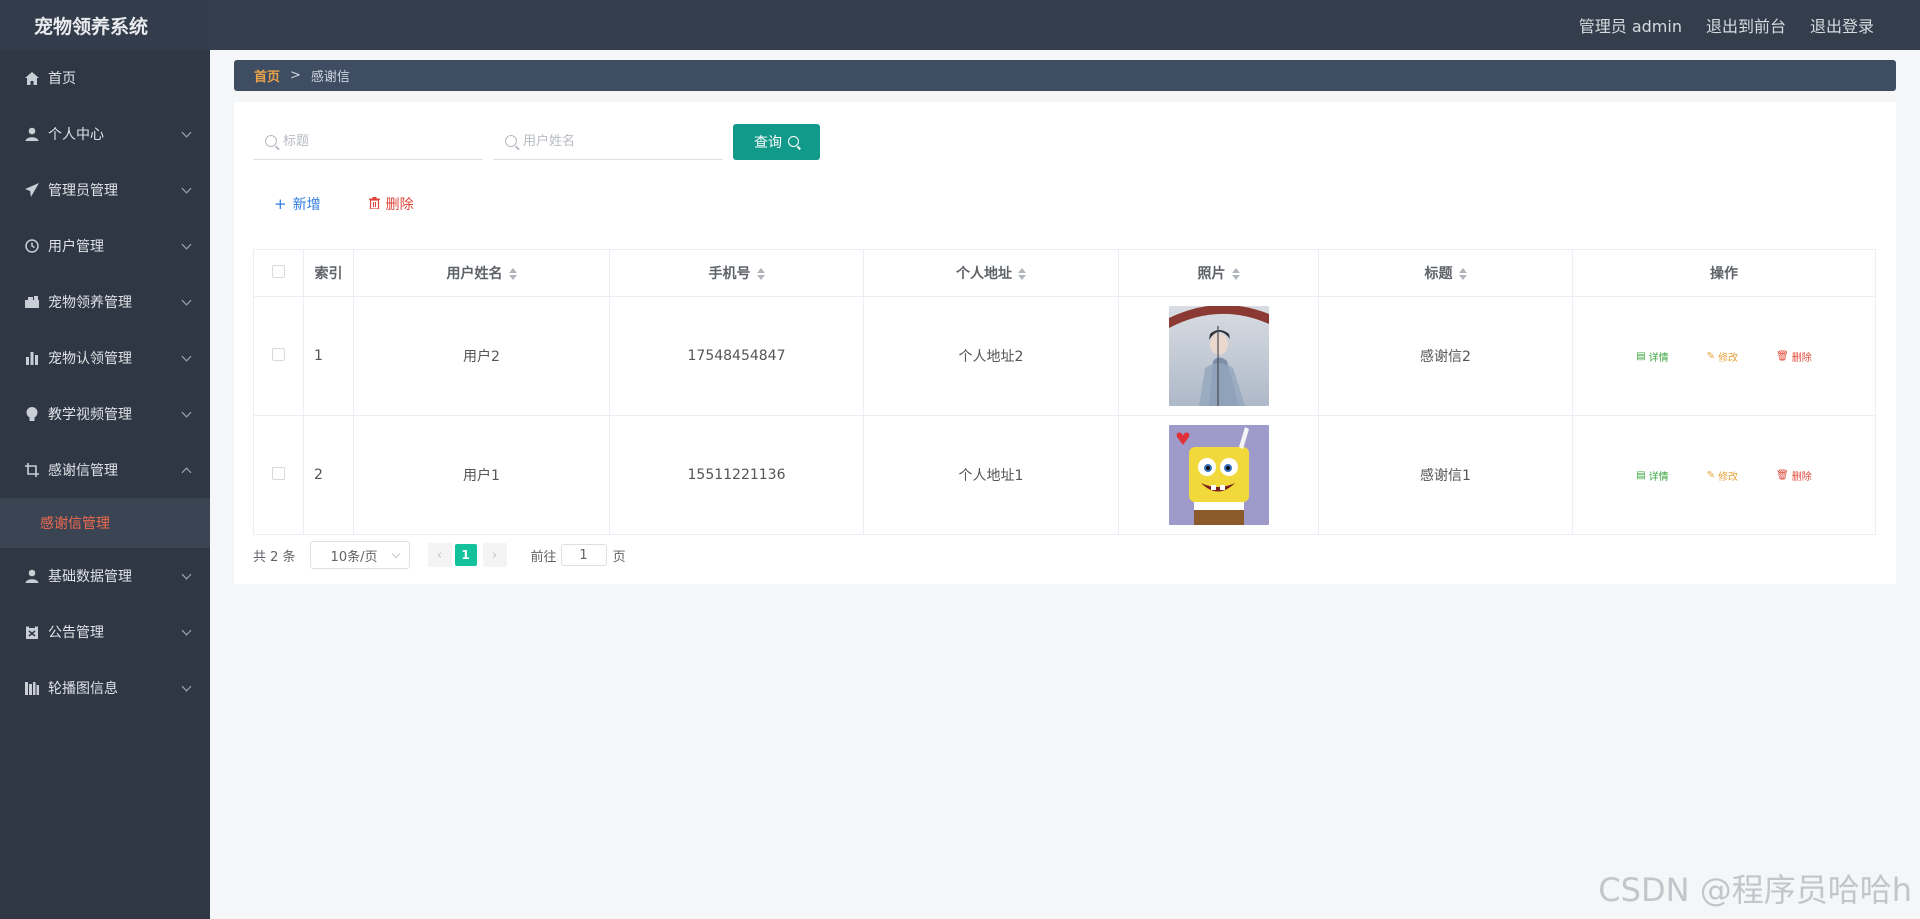 The height and width of the screenshot is (919, 1920). I want to click on sidebar-item-label: 基础数据管理, so click(90, 577).